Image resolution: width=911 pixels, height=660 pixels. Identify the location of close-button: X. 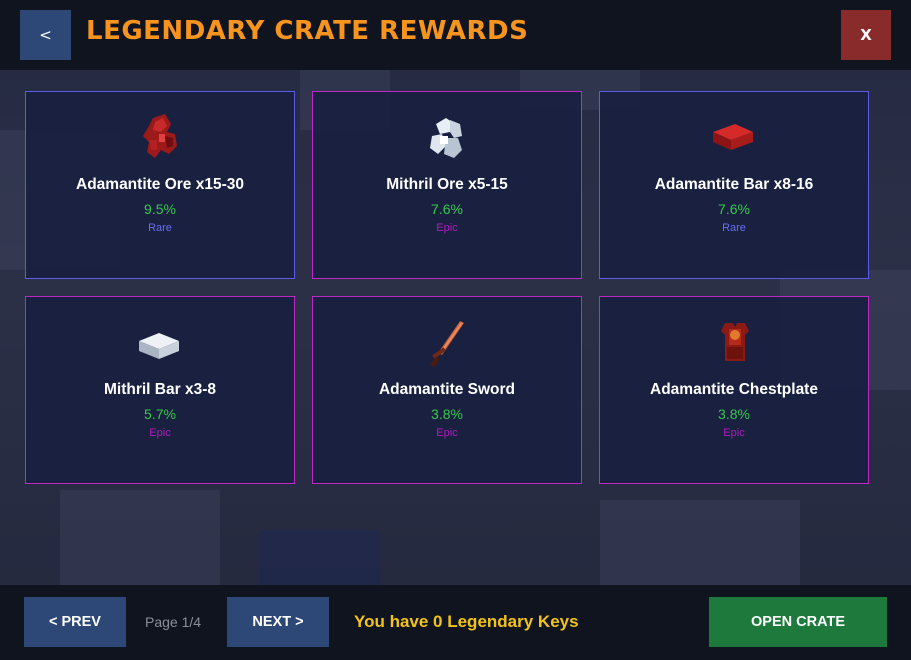
(866, 35).